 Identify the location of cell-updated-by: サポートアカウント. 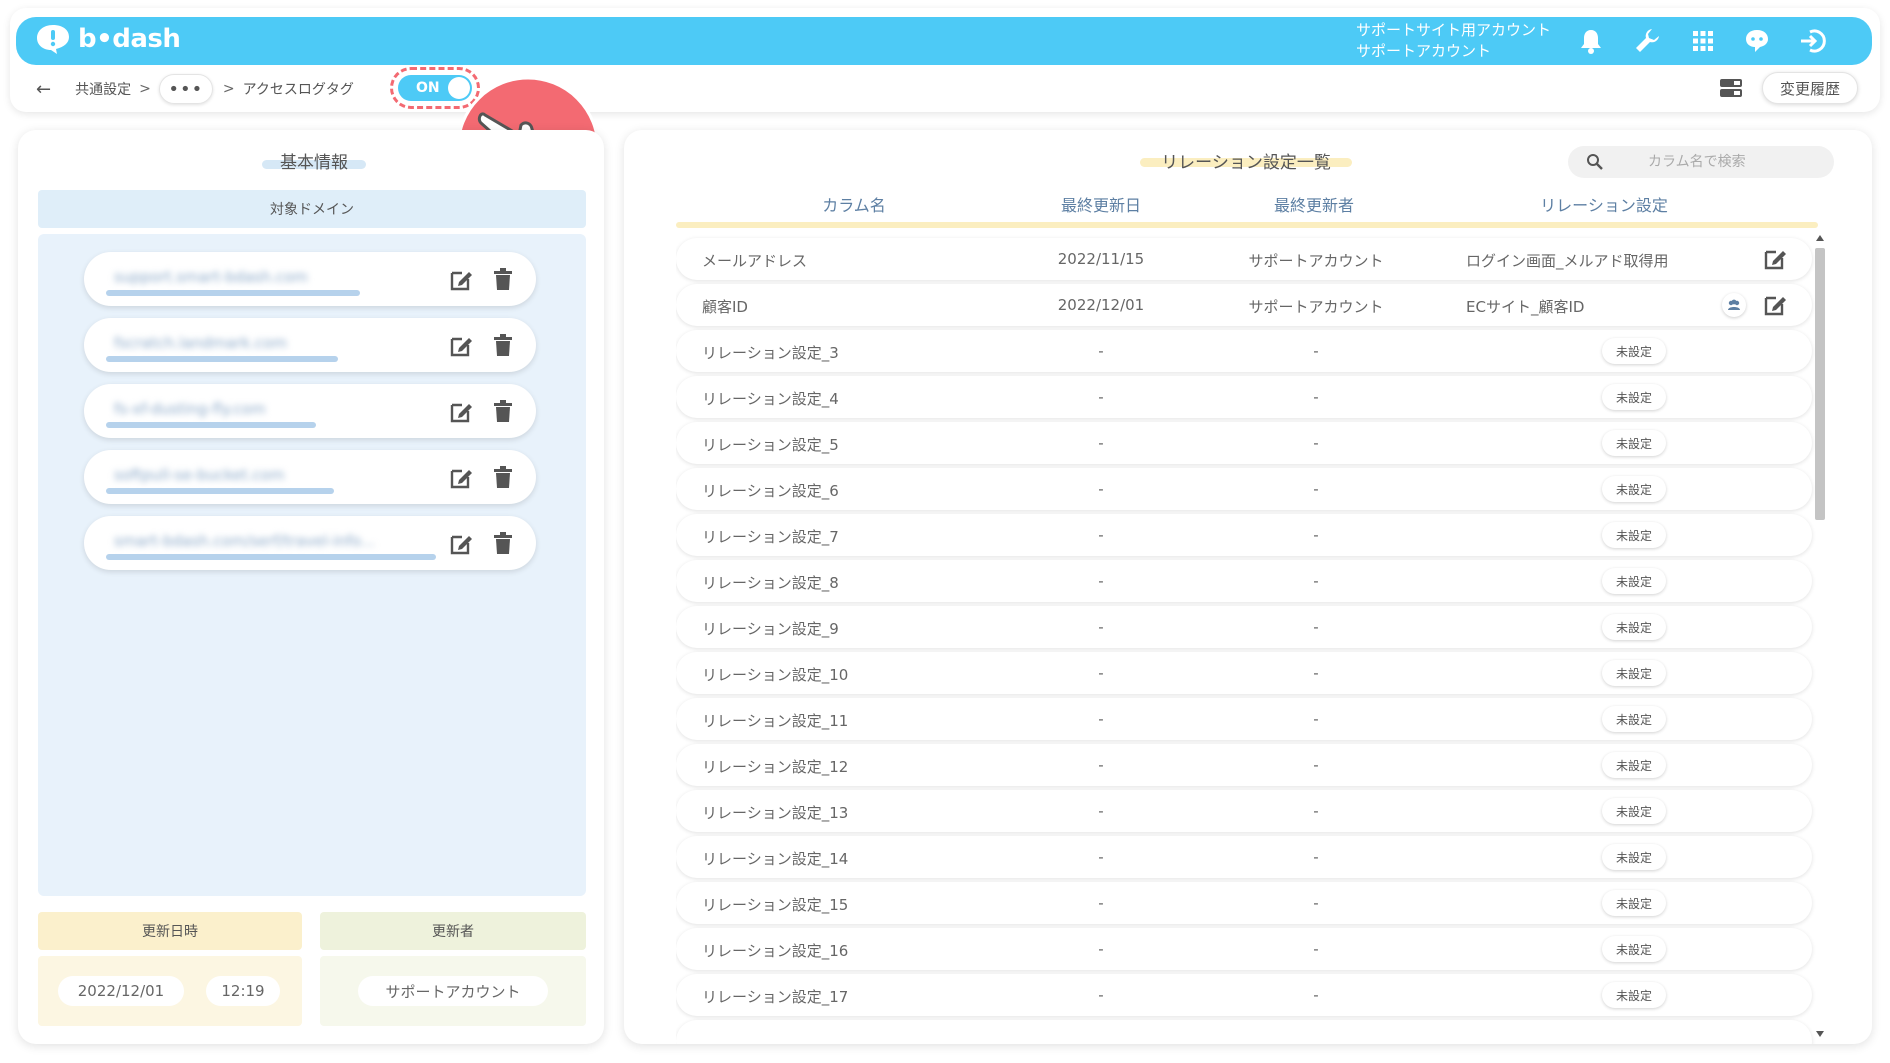
(1316, 261).